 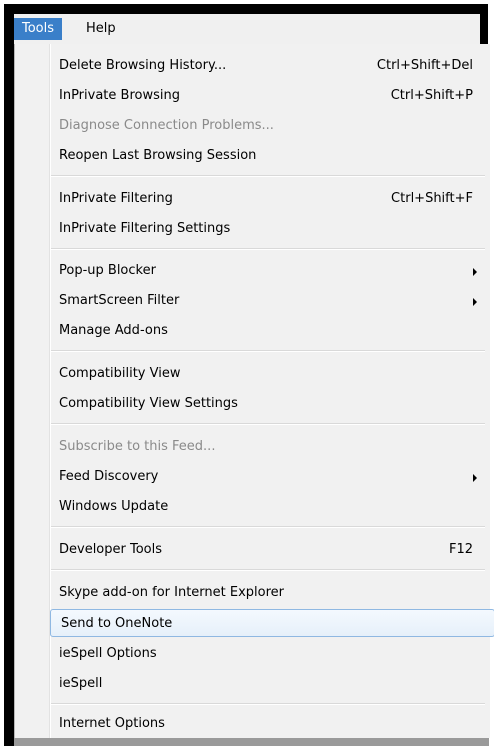 I want to click on menu-item-label: Manage Add-ons, so click(x=113, y=330).